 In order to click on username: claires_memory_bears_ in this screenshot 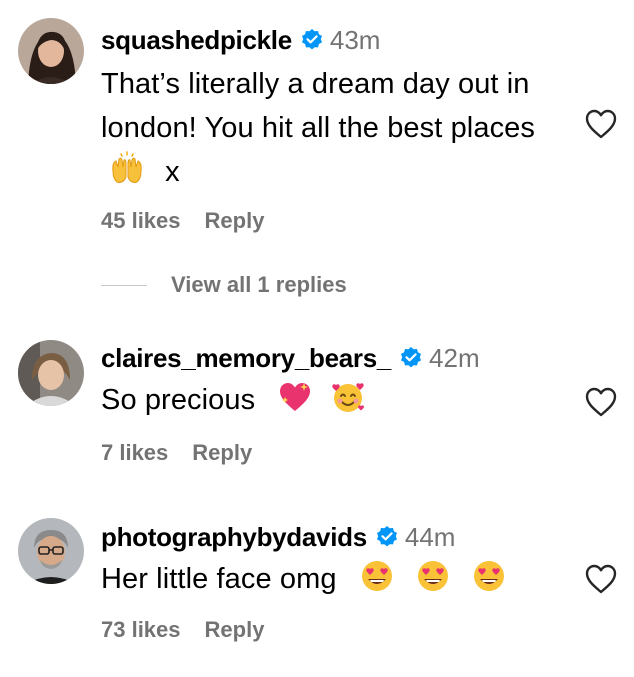, I will do `click(246, 358)`.